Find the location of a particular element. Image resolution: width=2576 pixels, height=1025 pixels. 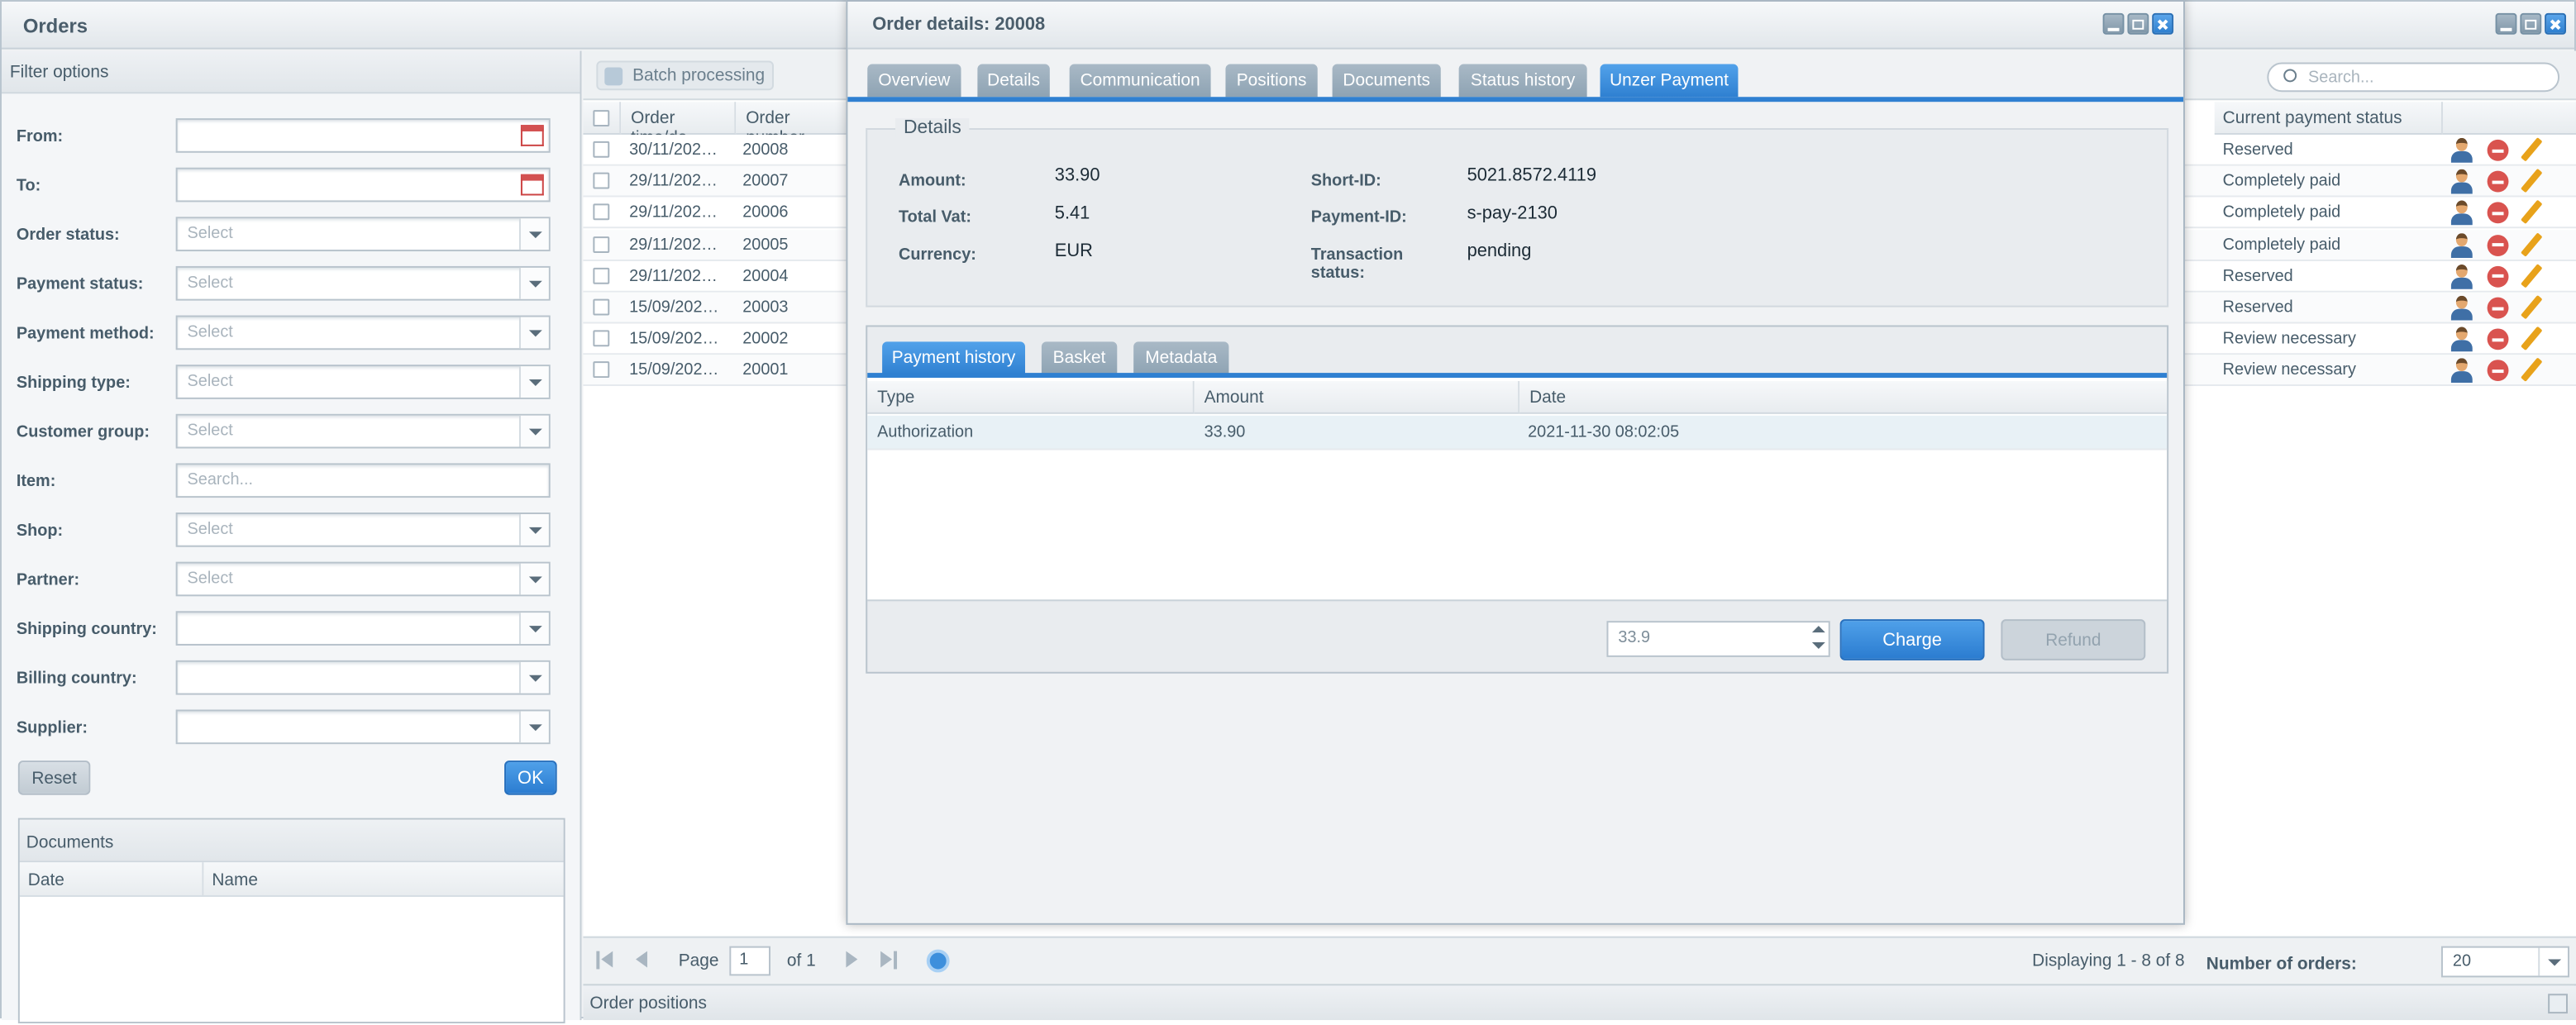

modal-minimize-button is located at coordinates (2113, 23).